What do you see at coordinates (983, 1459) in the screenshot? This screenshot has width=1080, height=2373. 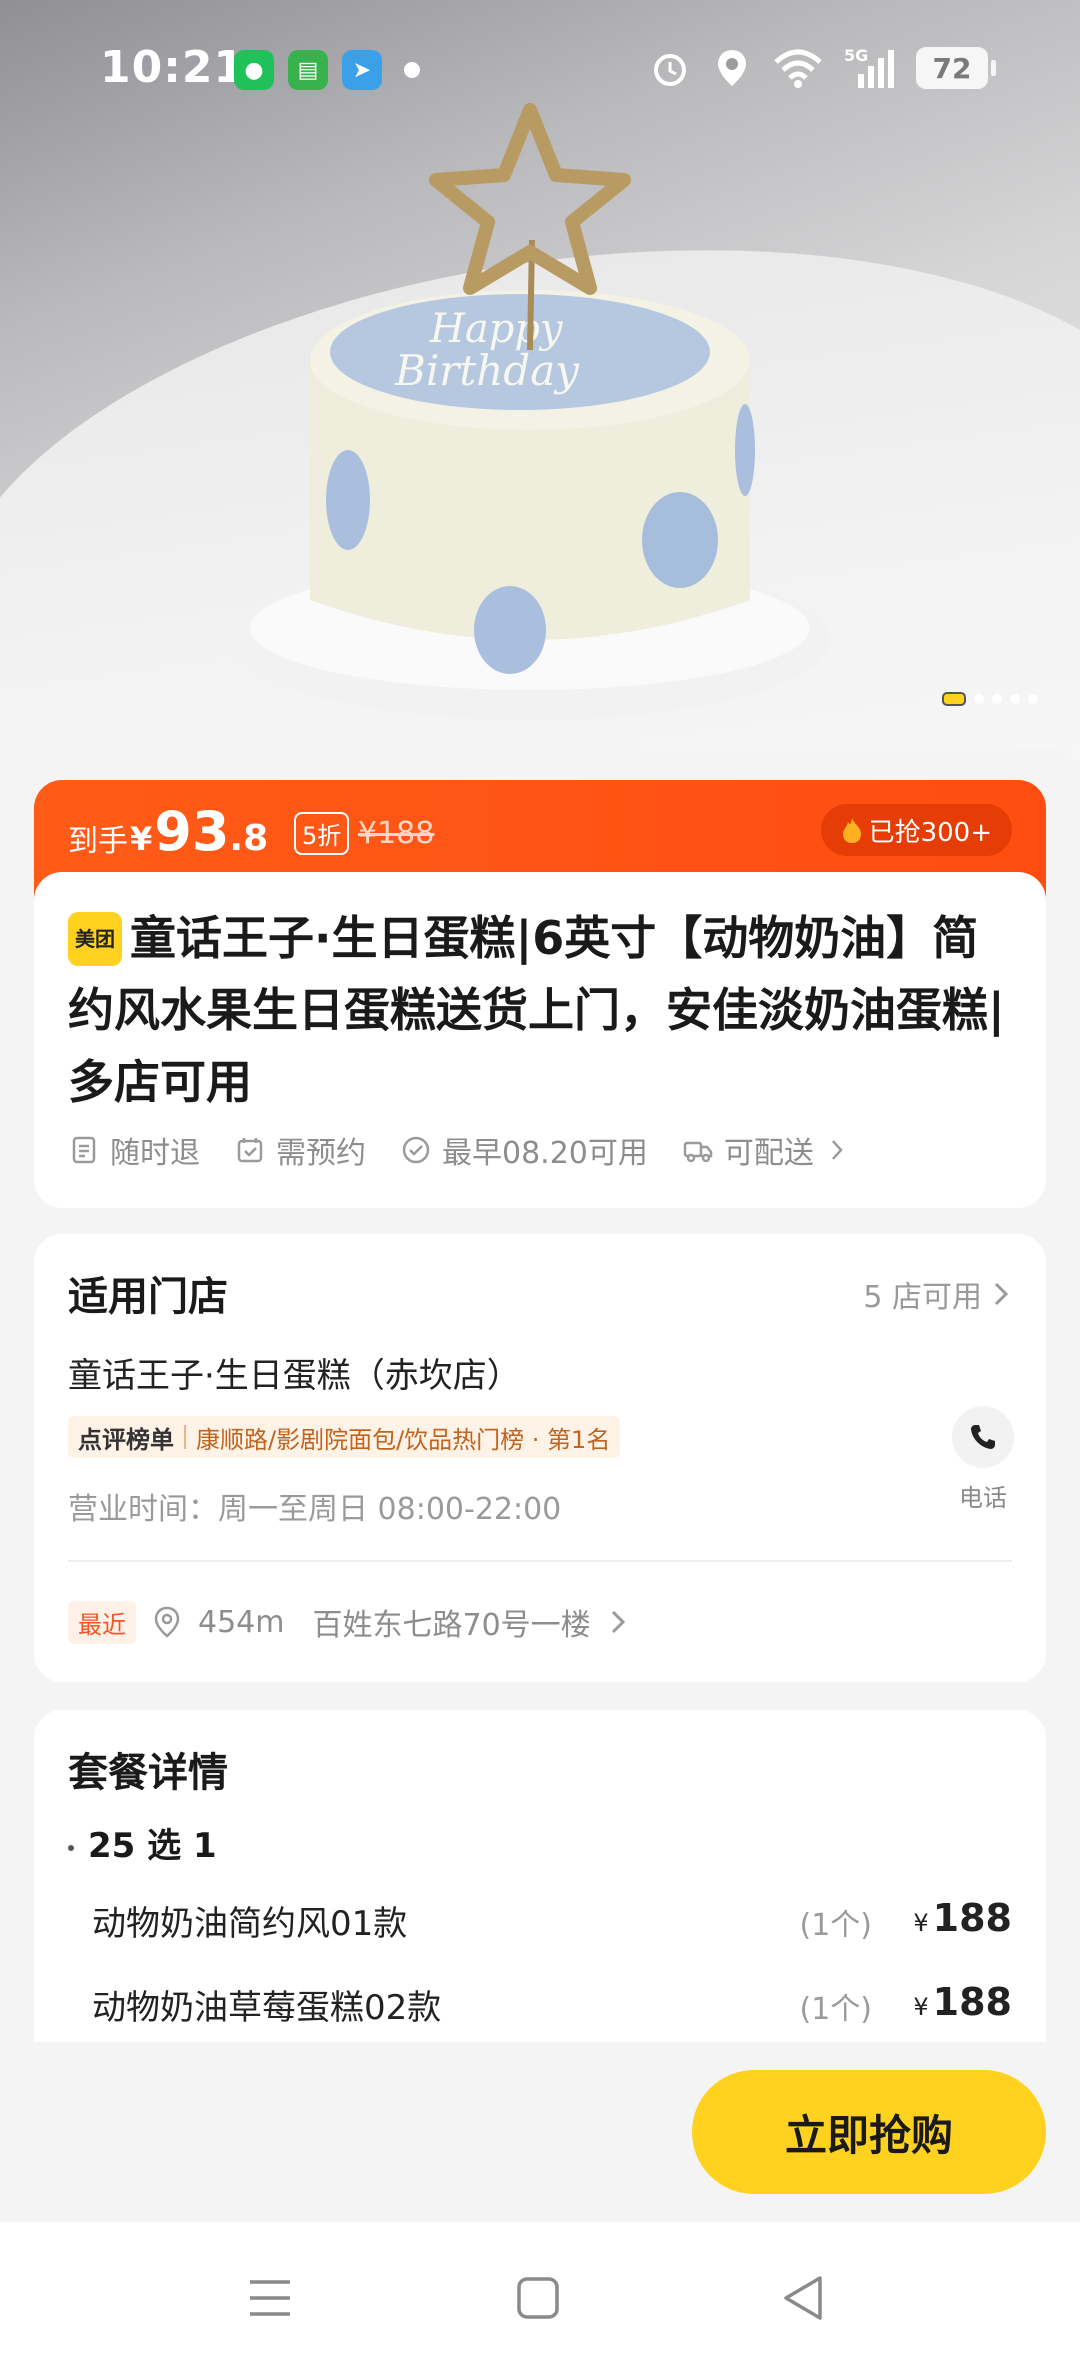 I see `call-button: 电话` at bounding box center [983, 1459].